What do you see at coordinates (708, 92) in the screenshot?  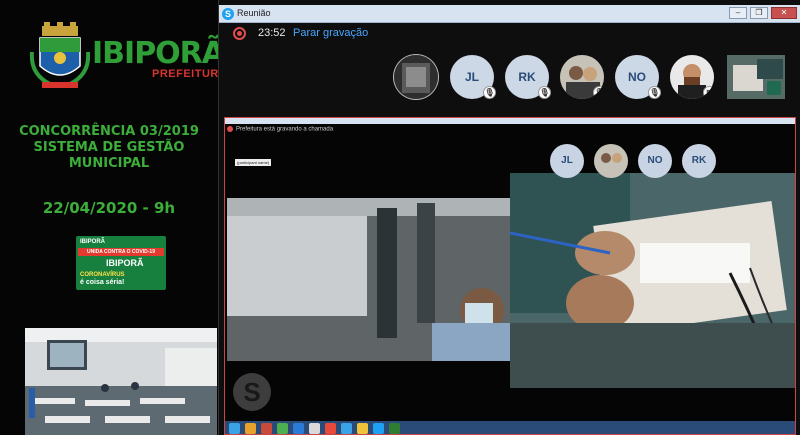 I see `screen-share-icon: ⧉` at bounding box center [708, 92].